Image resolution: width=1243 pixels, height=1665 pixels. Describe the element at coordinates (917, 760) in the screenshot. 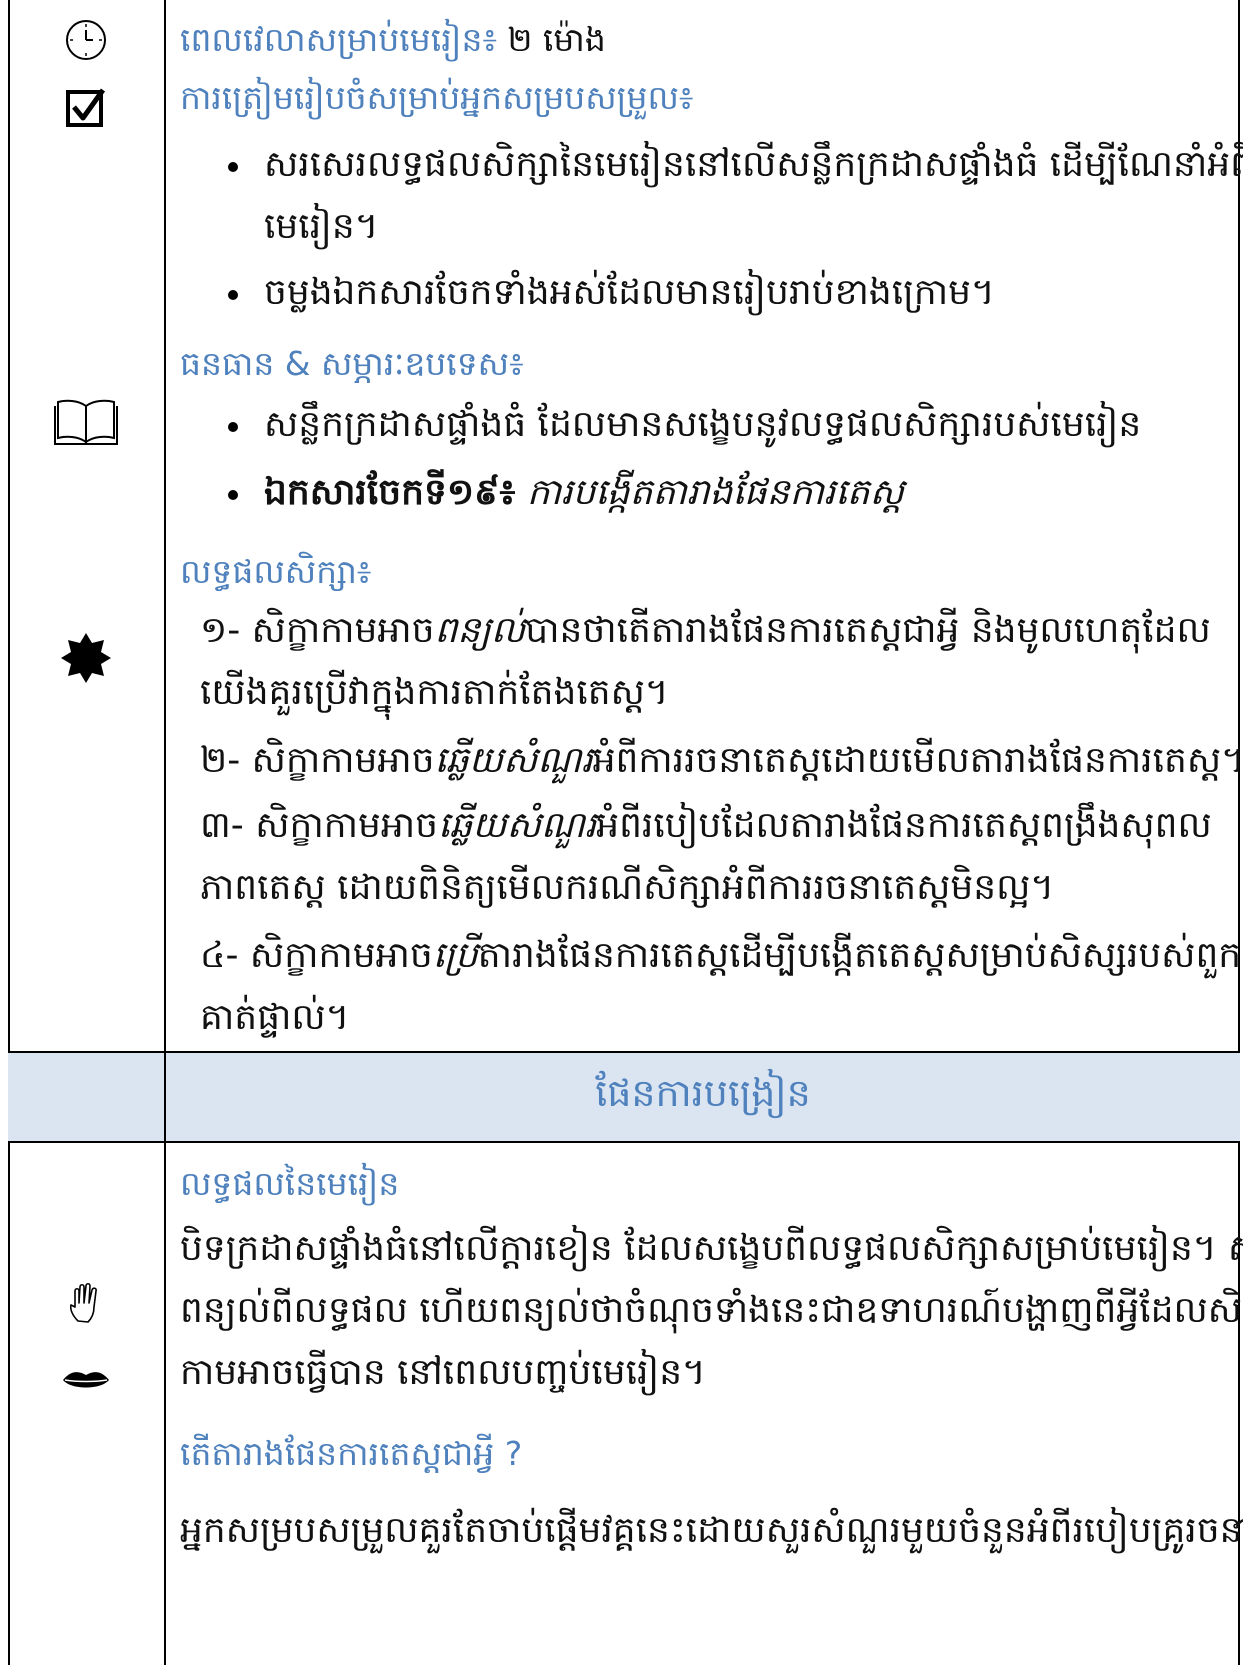

I see `outcome-2-rest: អំពីការរចនាតេស្តដោយមើលតារាងផែនការតេស្ត។` at that location.